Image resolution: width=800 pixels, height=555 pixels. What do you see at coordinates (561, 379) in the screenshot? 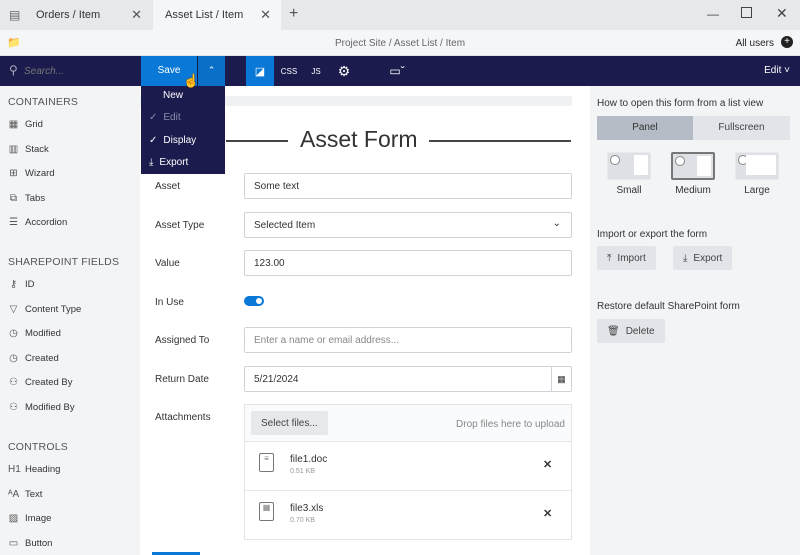
I see `calendar-icon: ▦` at bounding box center [561, 379].